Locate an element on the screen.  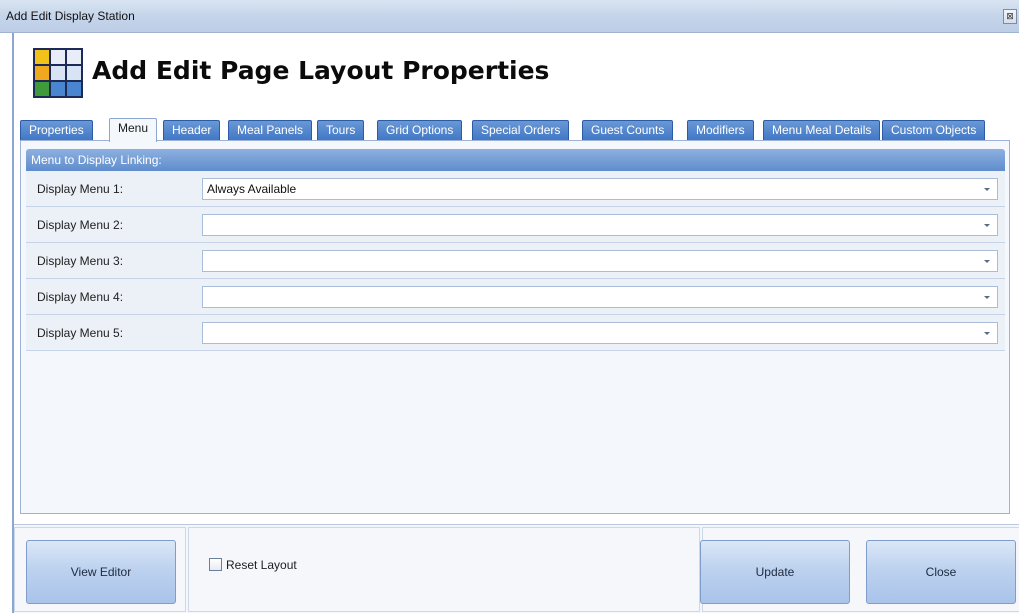
footer-bar: View Editor Reset Layout Update Close is located at coordinates (516, 568).